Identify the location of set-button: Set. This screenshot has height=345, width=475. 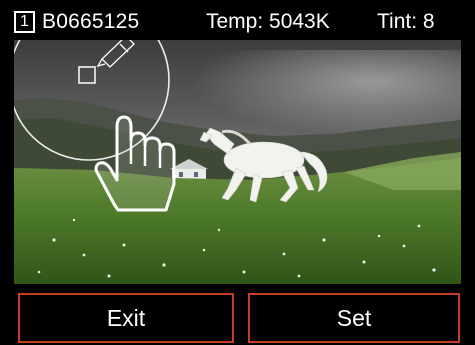
(354, 318).